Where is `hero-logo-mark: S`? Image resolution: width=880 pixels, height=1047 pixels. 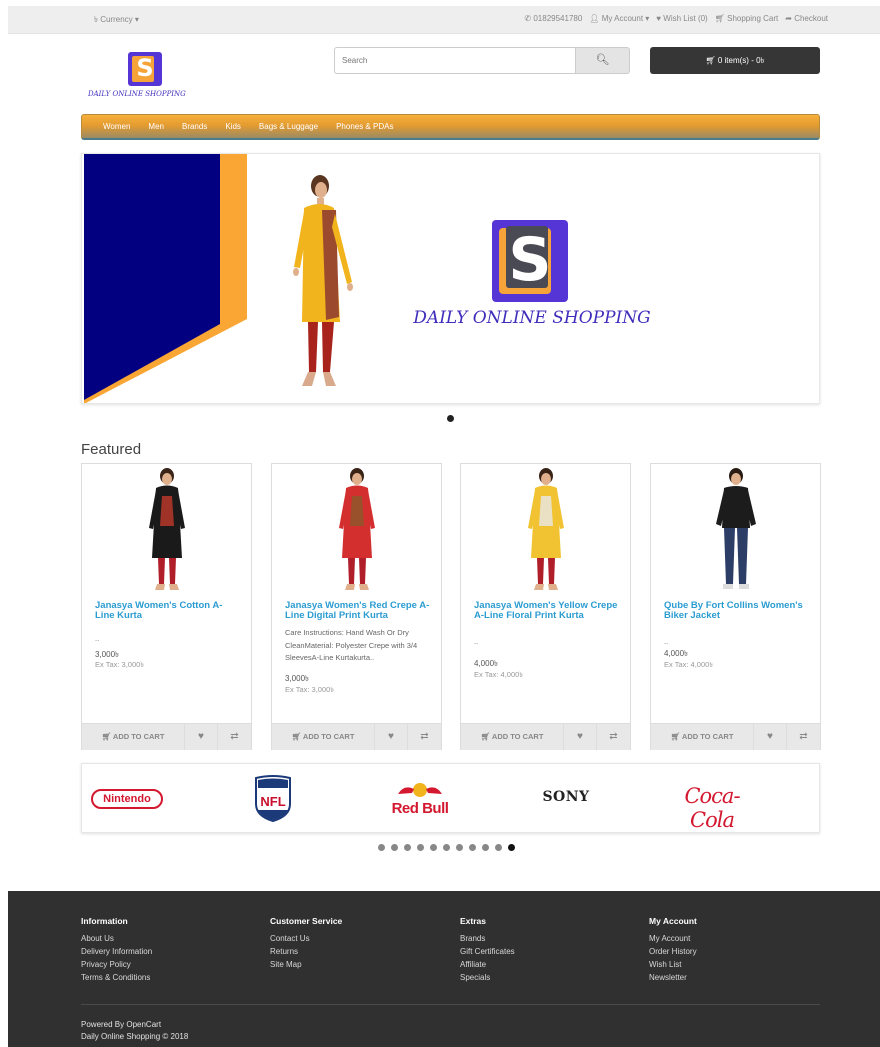 hero-logo-mark: S is located at coordinates (530, 261).